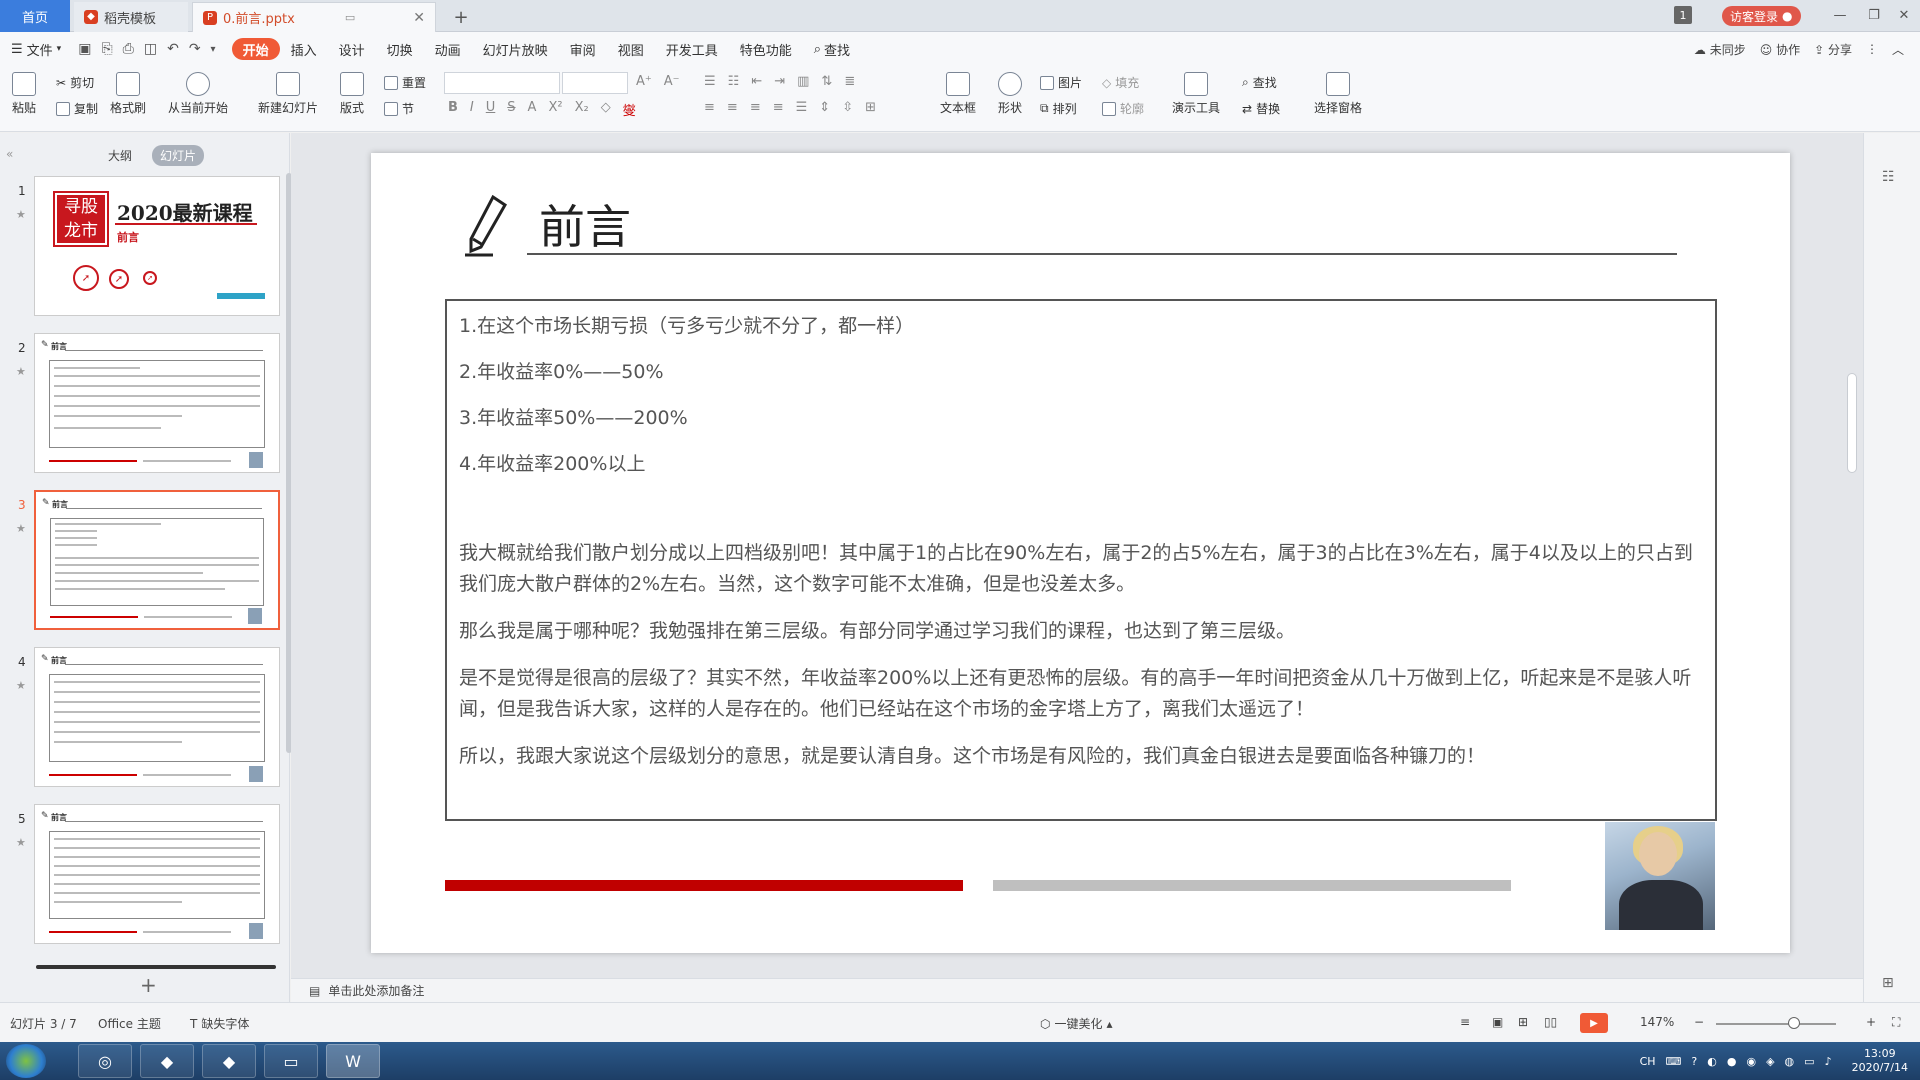 The image size is (1920, 1080). Describe the element at coordinates (502, 83) in the screenshot. I see `font-name-select` at that location.